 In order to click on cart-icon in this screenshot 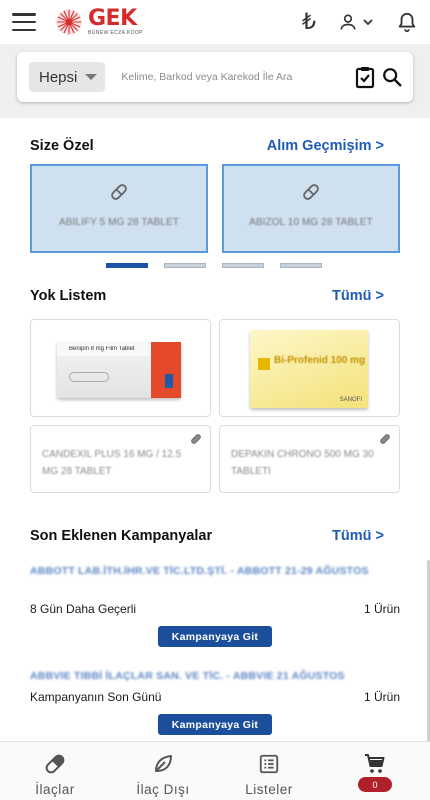, I will do `click(375, 764)`.